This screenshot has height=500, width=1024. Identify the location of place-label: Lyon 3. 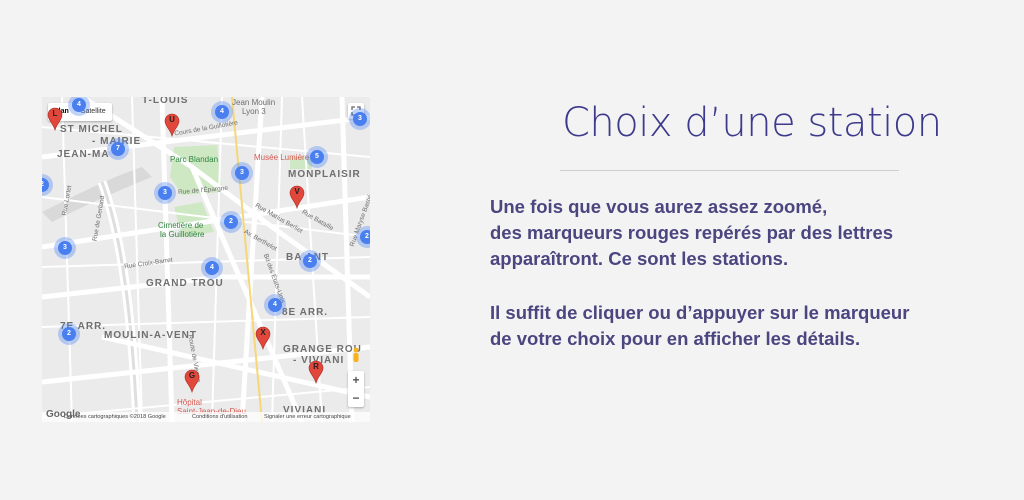
(254, 111).